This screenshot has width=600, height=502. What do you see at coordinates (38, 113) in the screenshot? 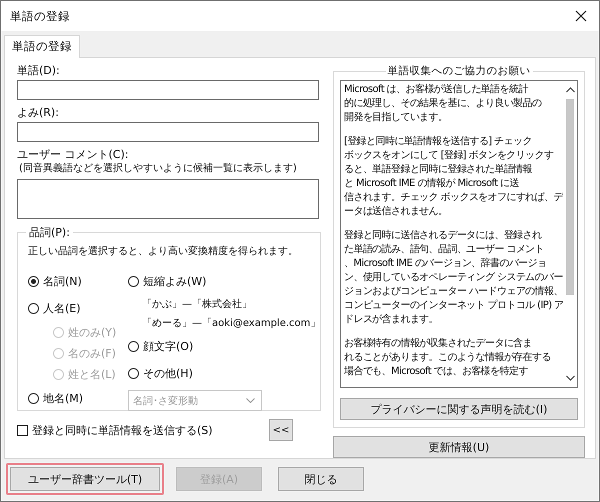
I see `field-label: よみ(R):` at bounding box center [38, 113].